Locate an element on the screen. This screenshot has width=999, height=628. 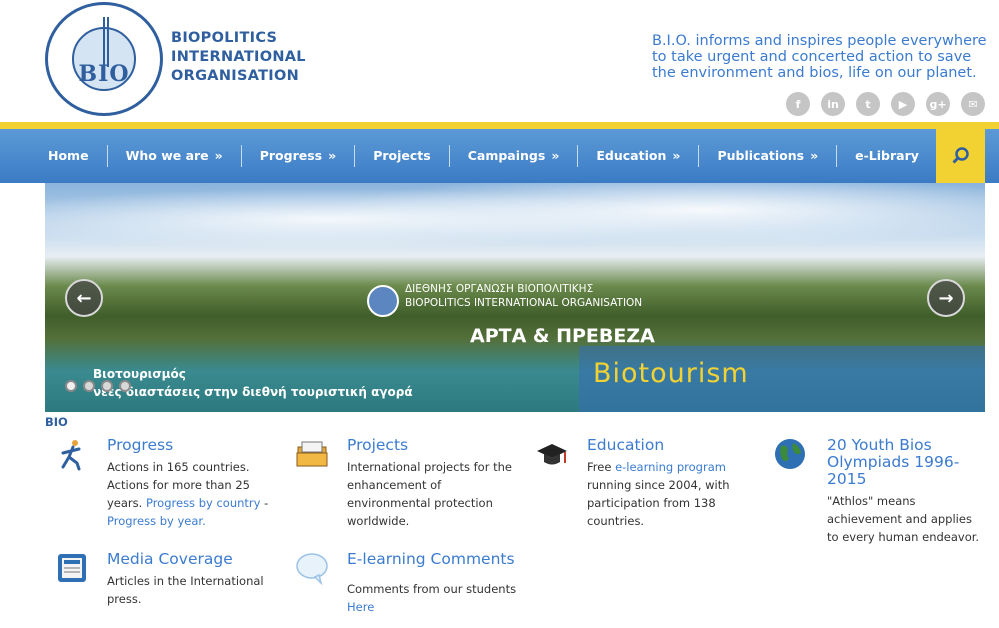
search-button is located at coordinates (960, 156).